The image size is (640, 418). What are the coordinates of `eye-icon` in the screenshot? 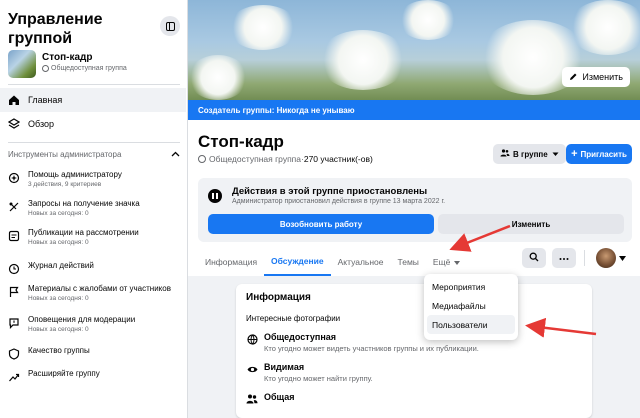 It's located at (252, 369).